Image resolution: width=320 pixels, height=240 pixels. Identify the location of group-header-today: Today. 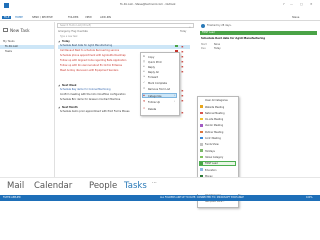
(66, 41).